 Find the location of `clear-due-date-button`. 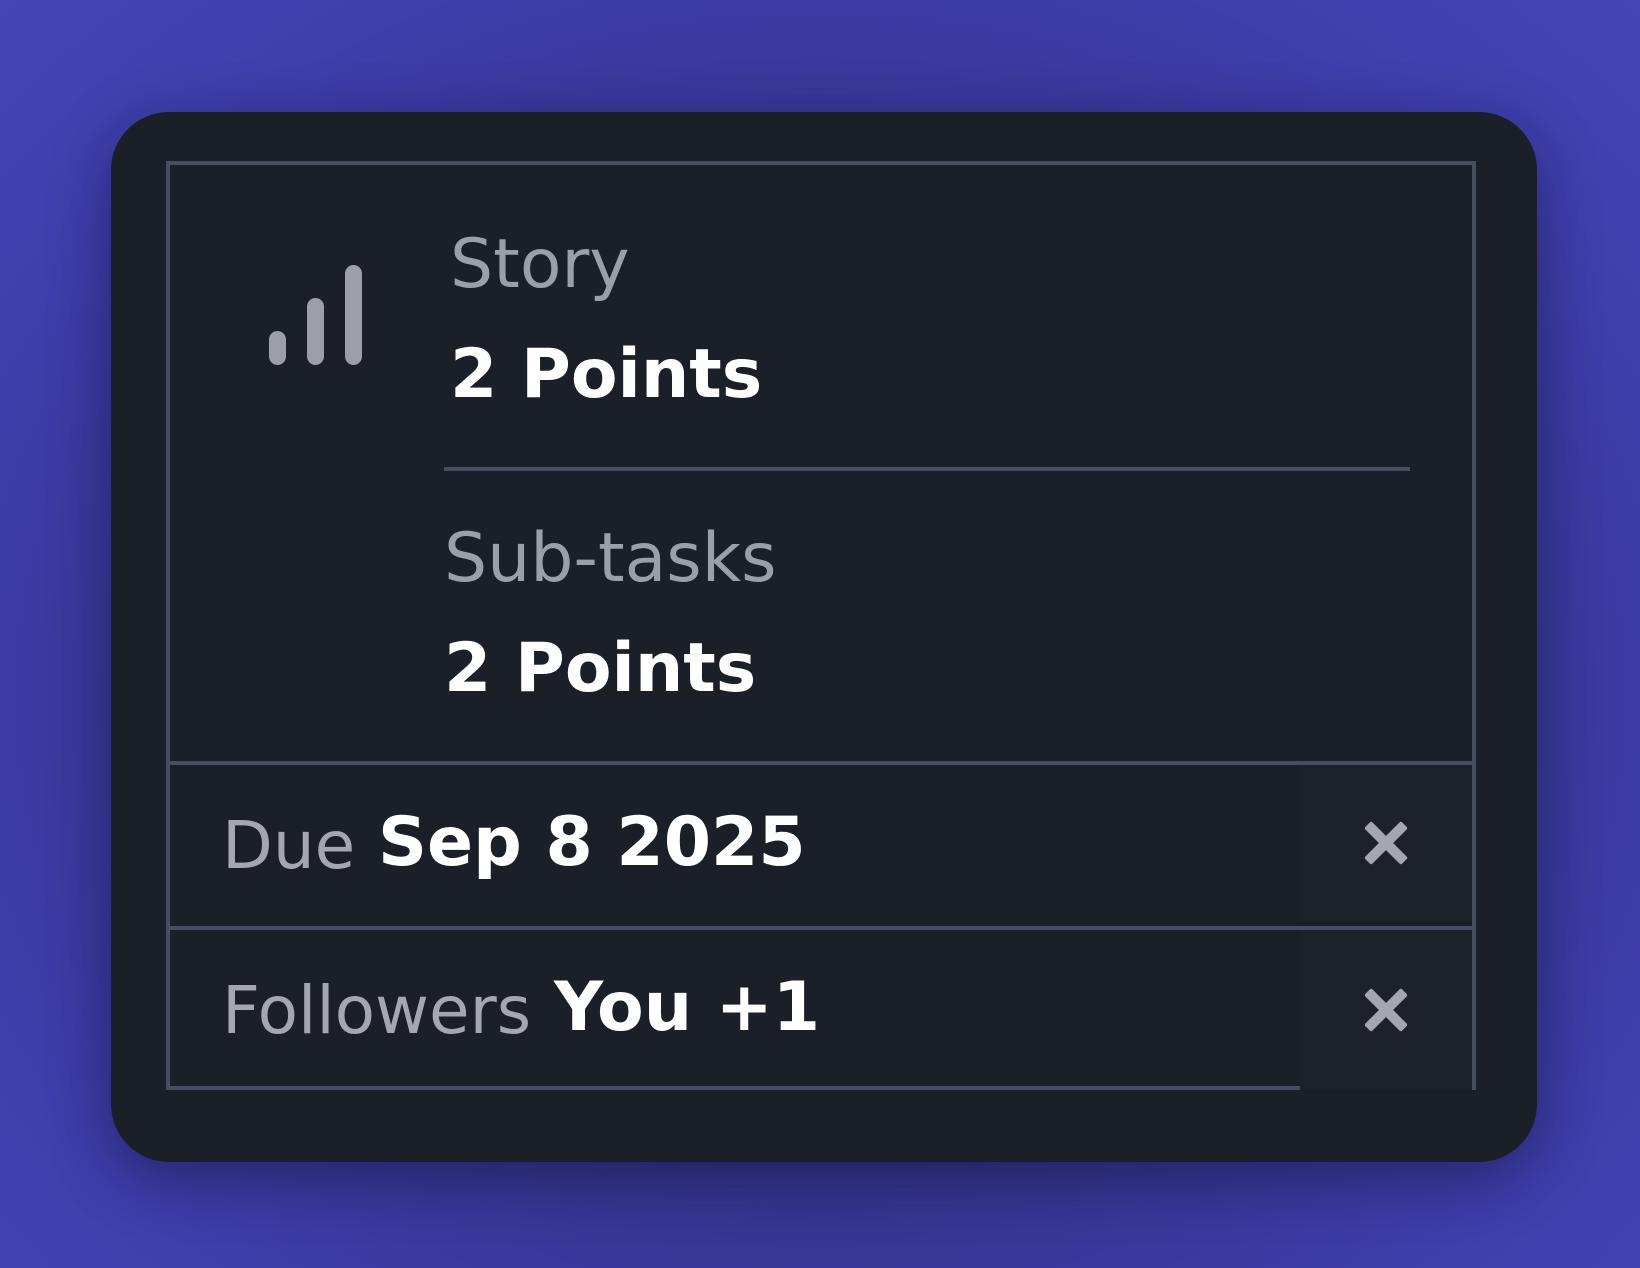

clear-due-date-button is located at coordinates (1386, 843).